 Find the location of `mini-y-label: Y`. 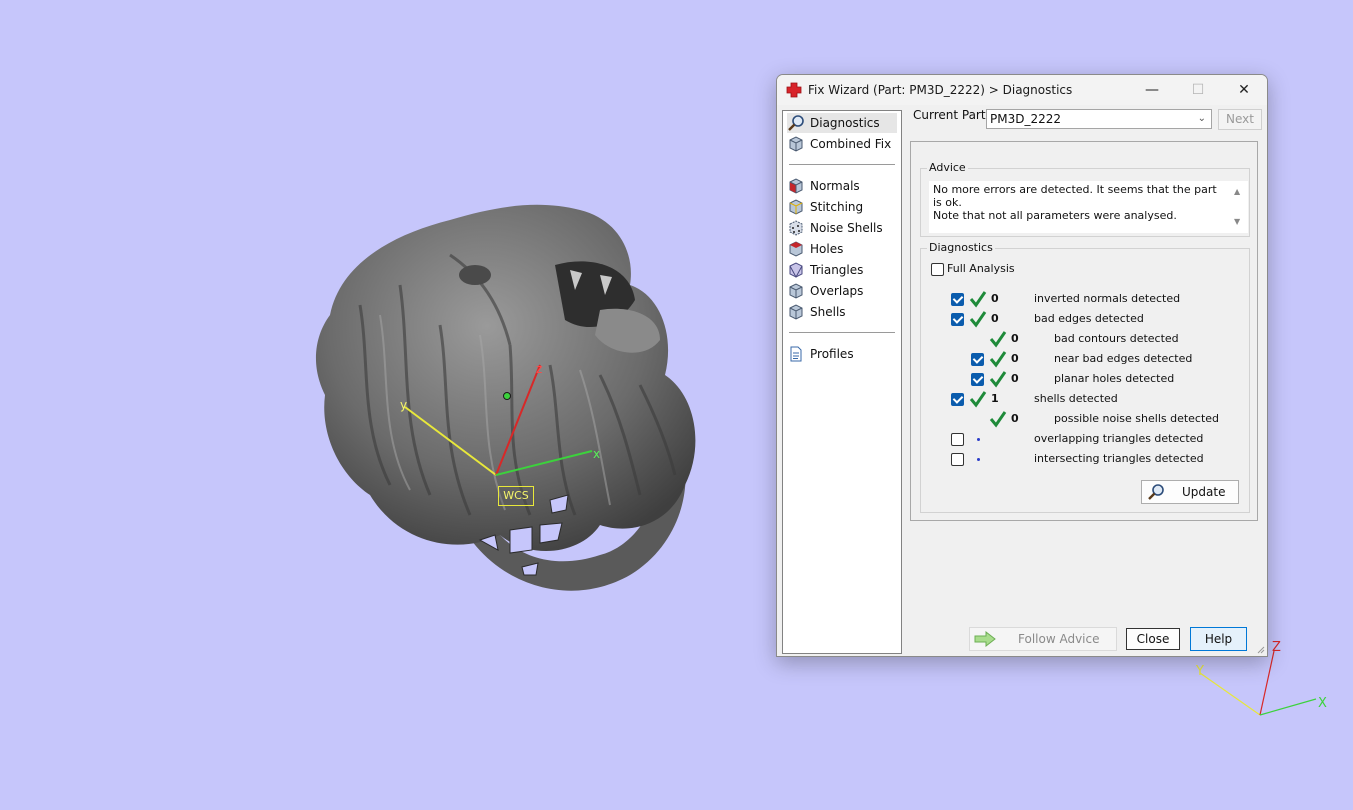

mini-y-label: Y is located at coordinates (1199, 671).